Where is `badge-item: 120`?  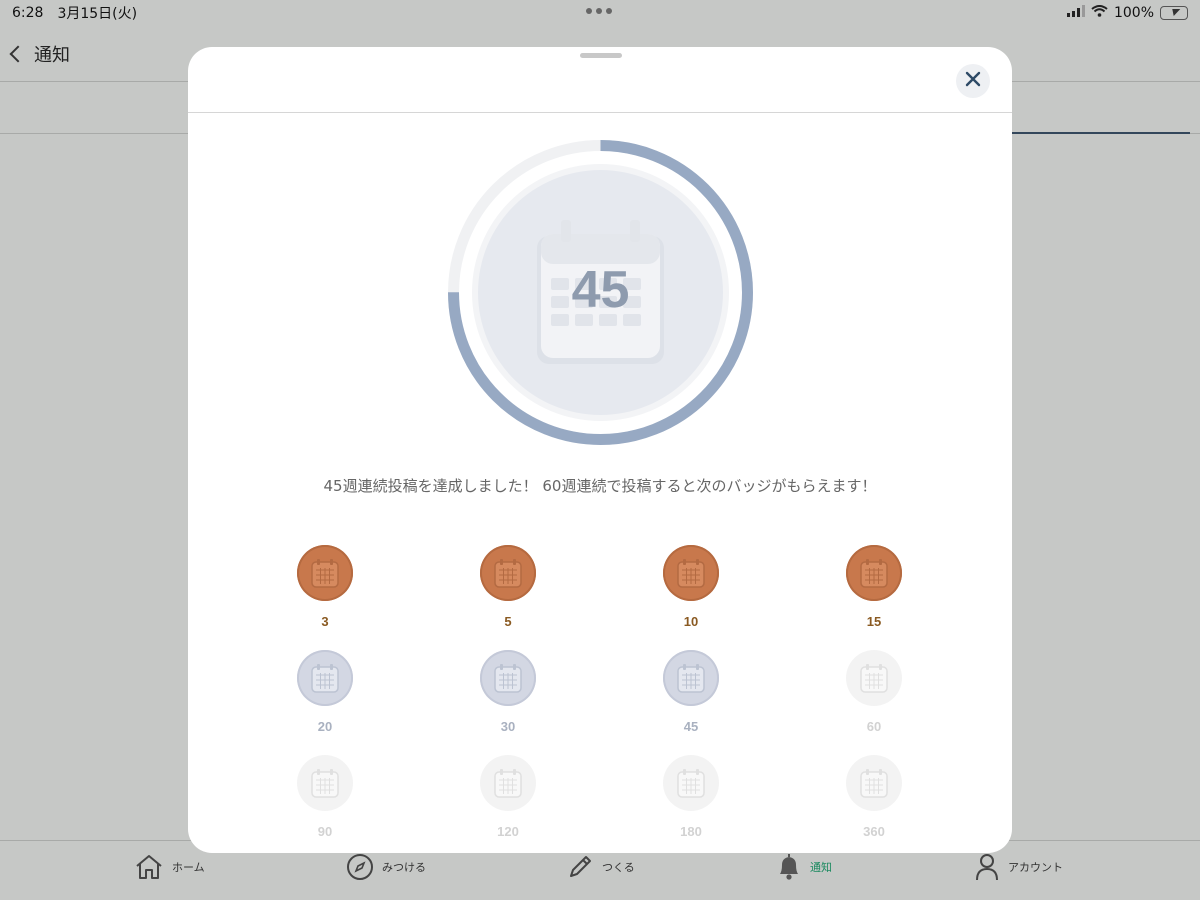
badge-item: 120 is located at coordinates (508, 797).